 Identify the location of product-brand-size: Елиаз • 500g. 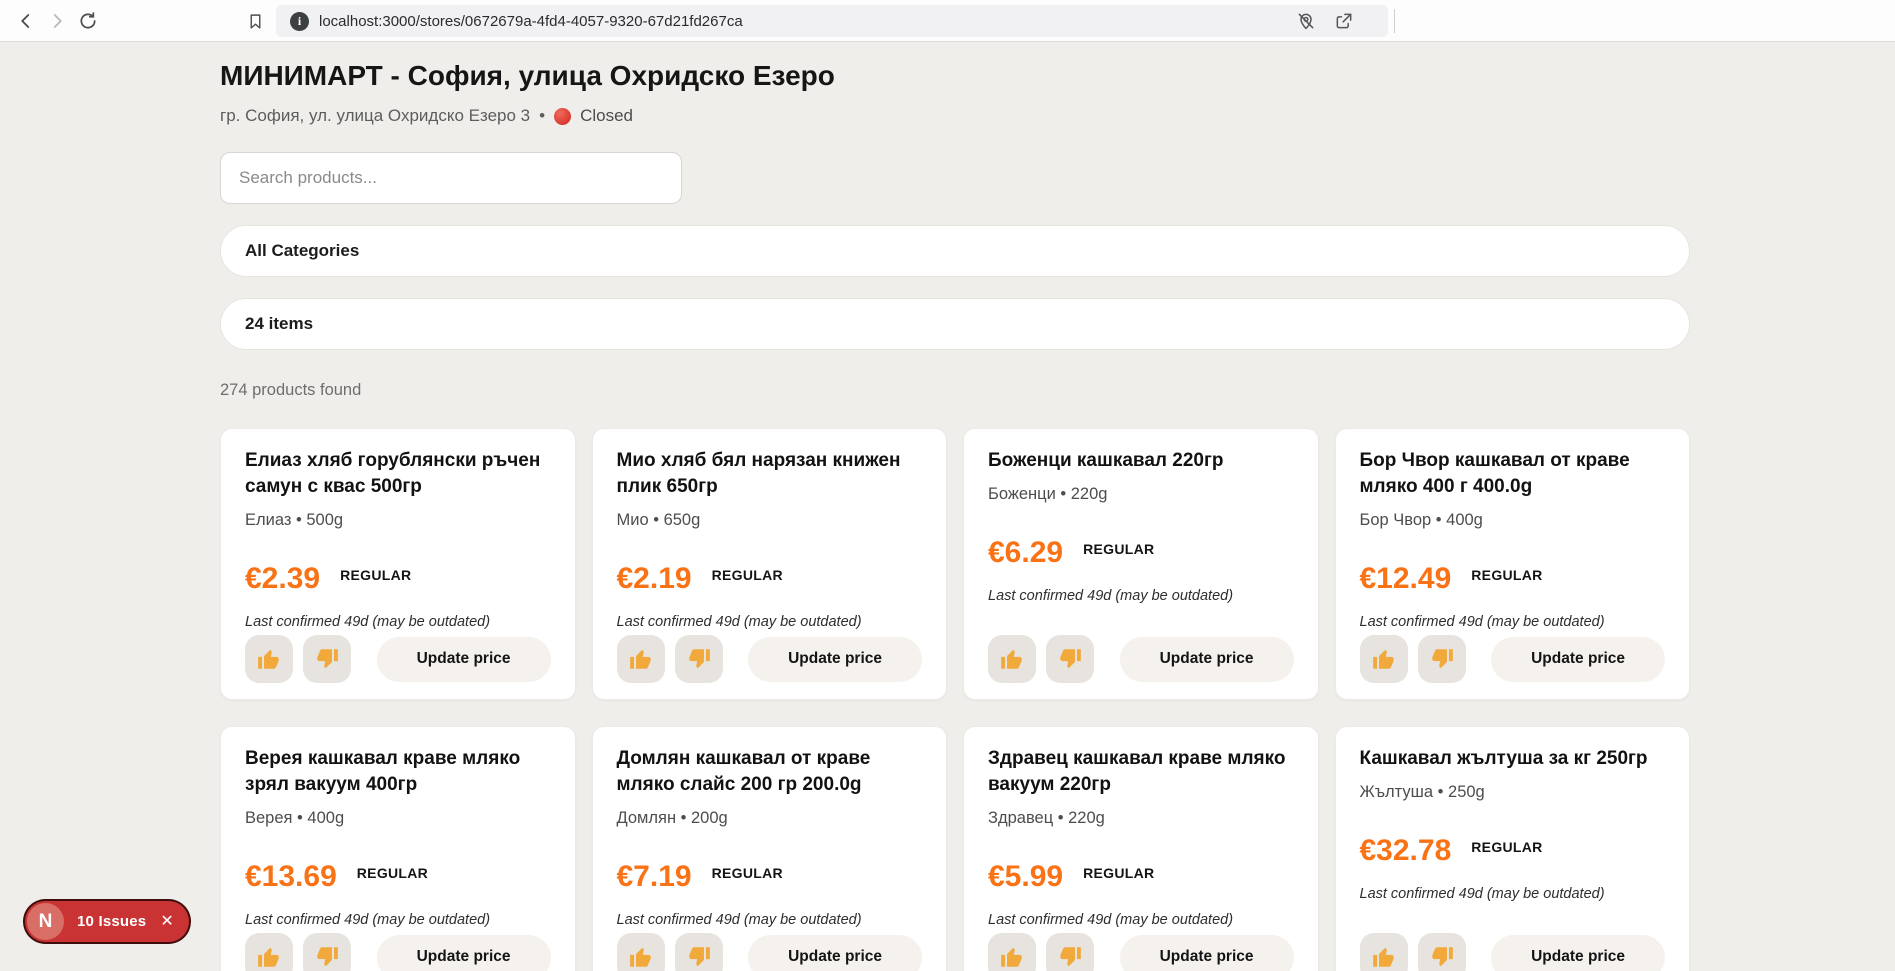
(294, 520).